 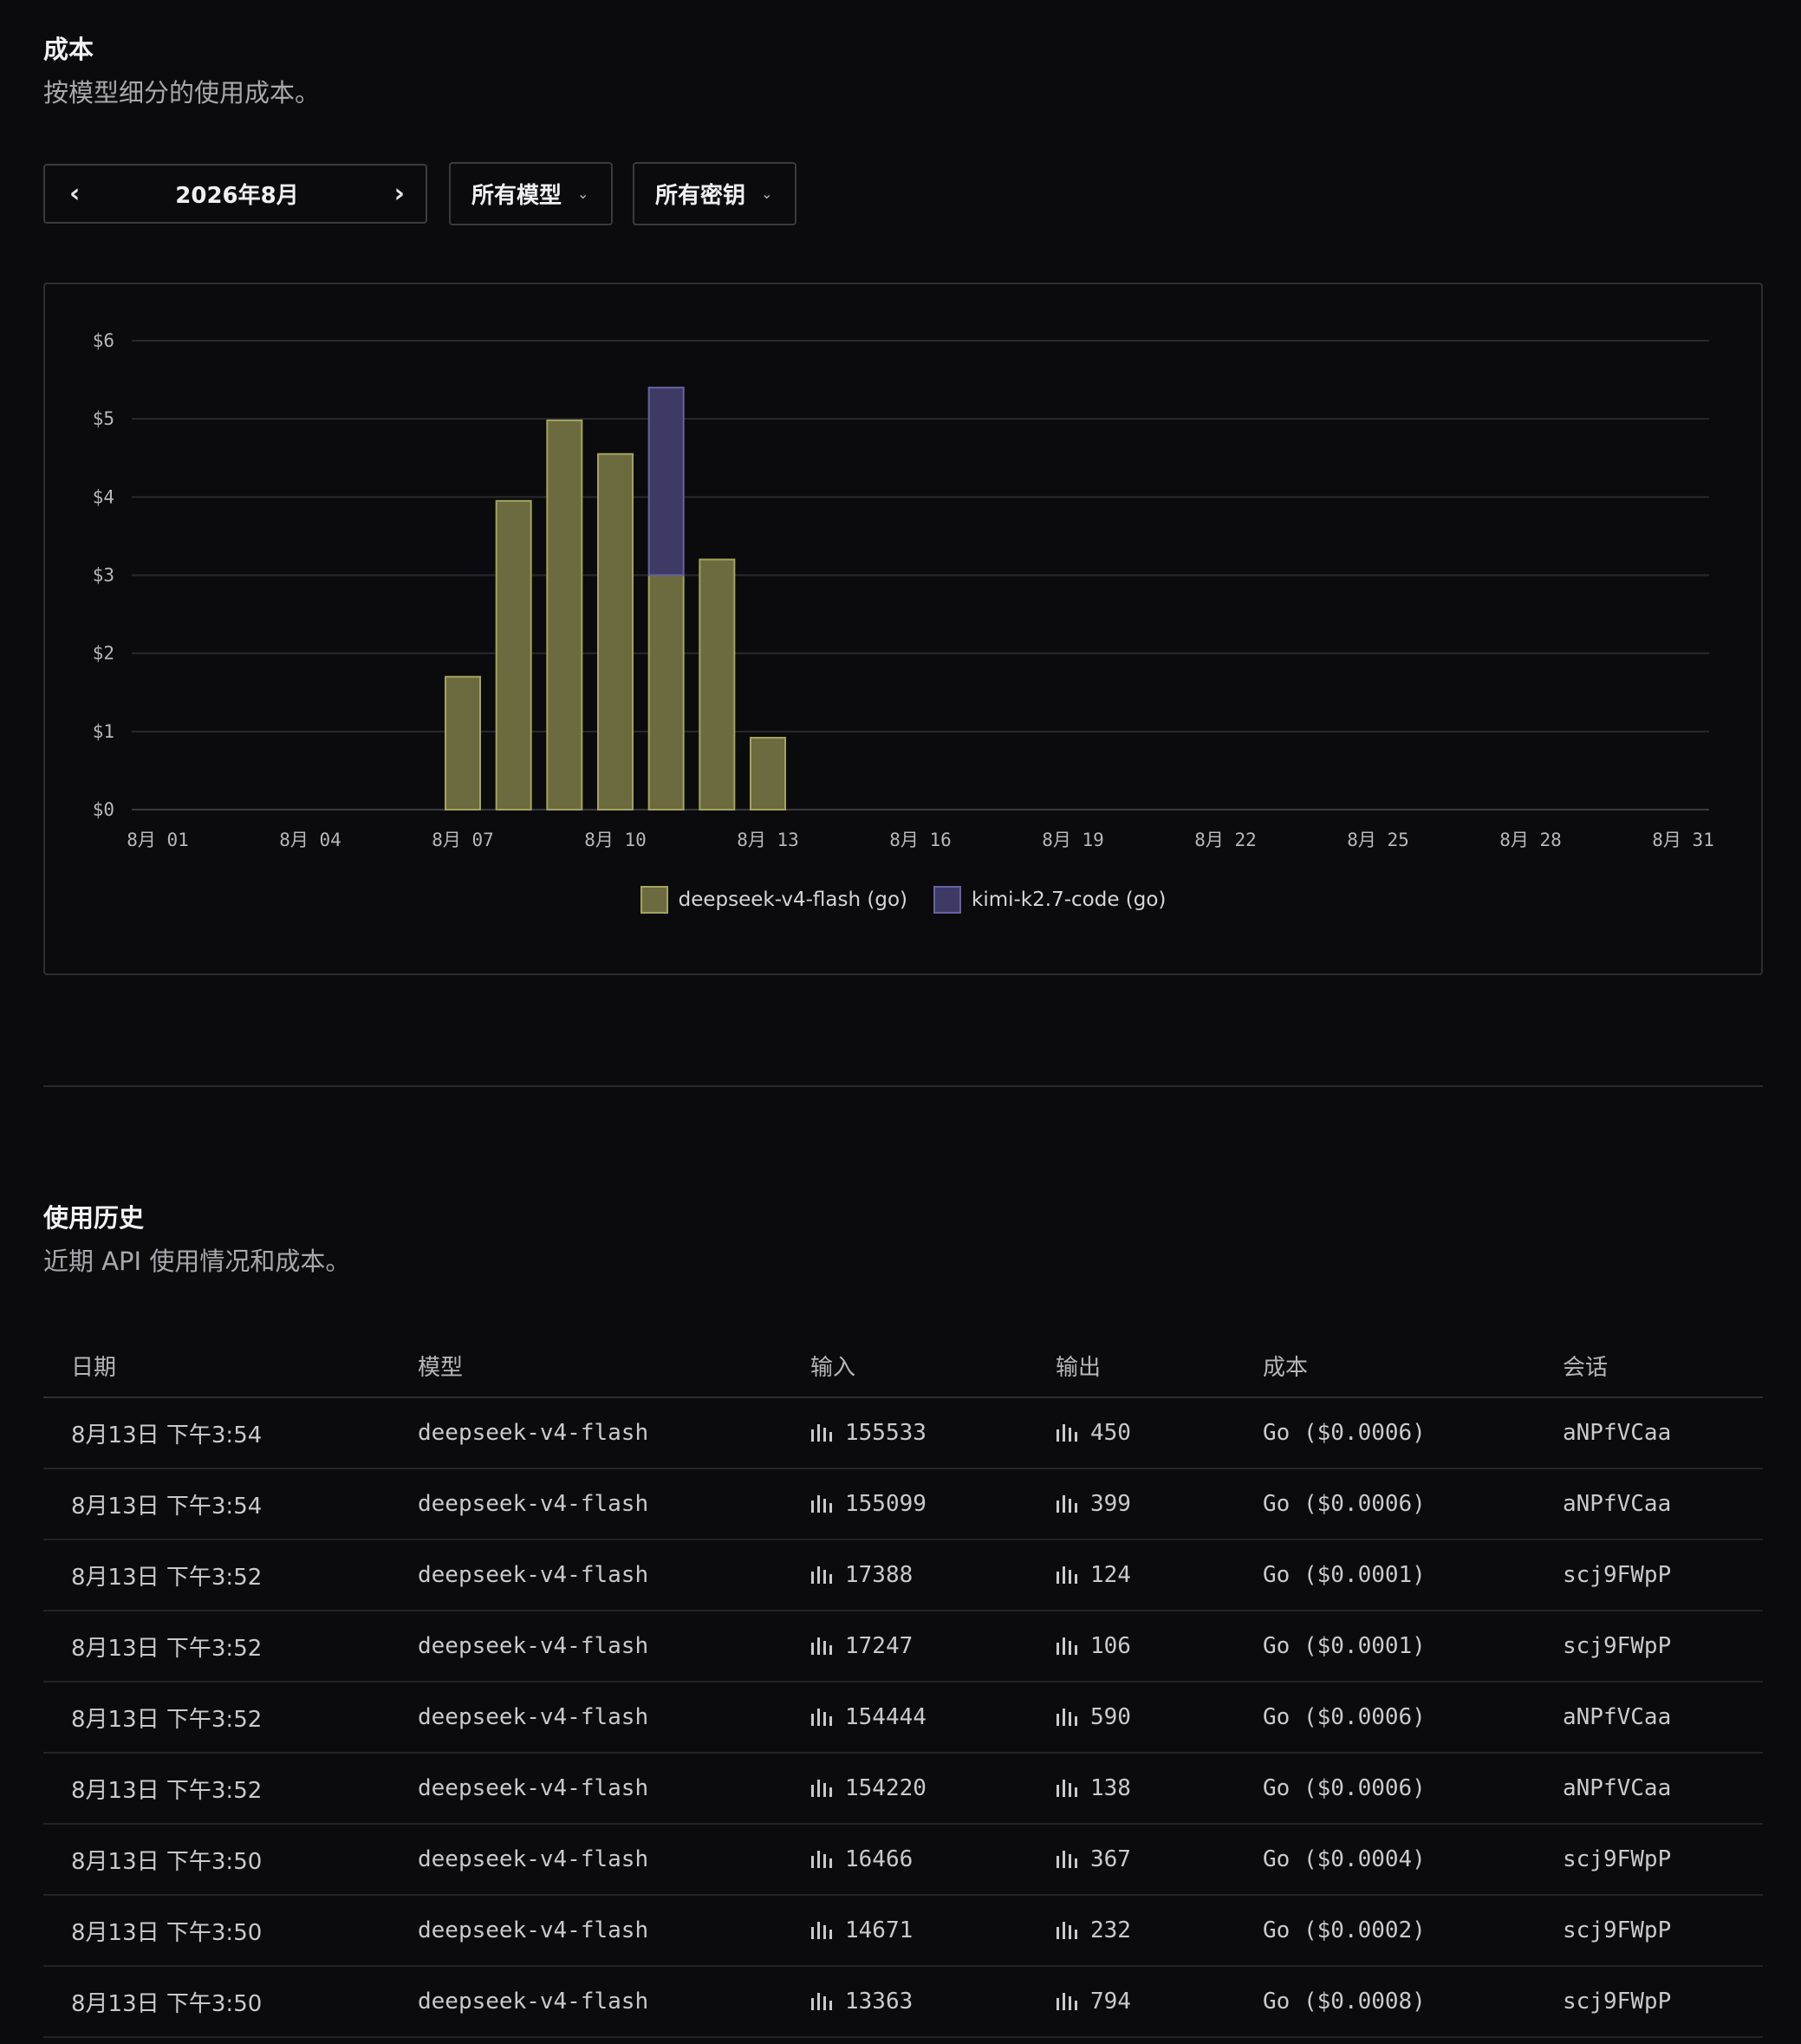 I want to click on cell-cost: Go ($0.0008), so click(x=1385, y=2002).